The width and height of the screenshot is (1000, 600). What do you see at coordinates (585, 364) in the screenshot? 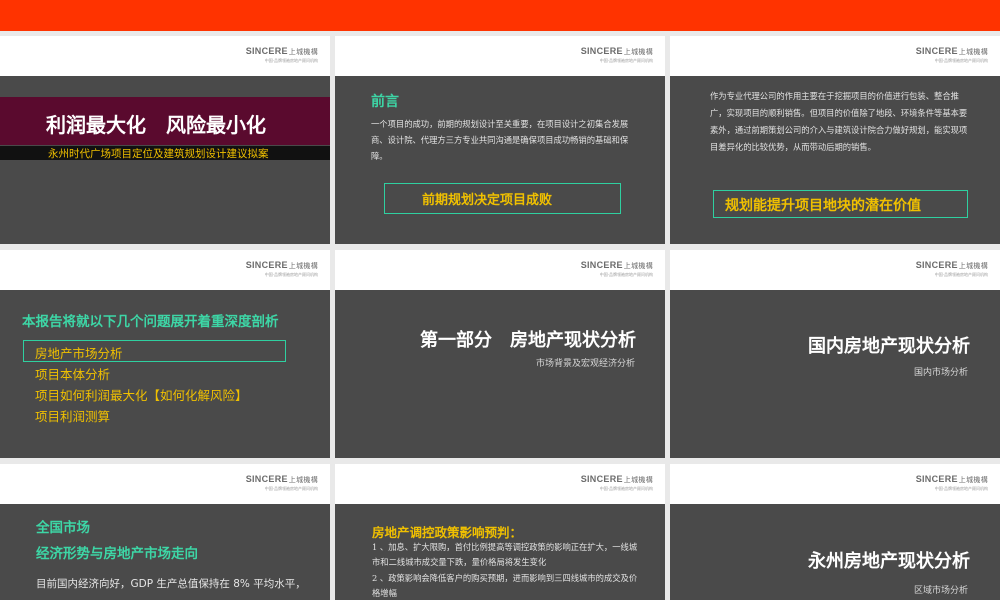
I see `slide-subtitle: 市场背景及宏观经济分析` at bounding box center [585, 364].